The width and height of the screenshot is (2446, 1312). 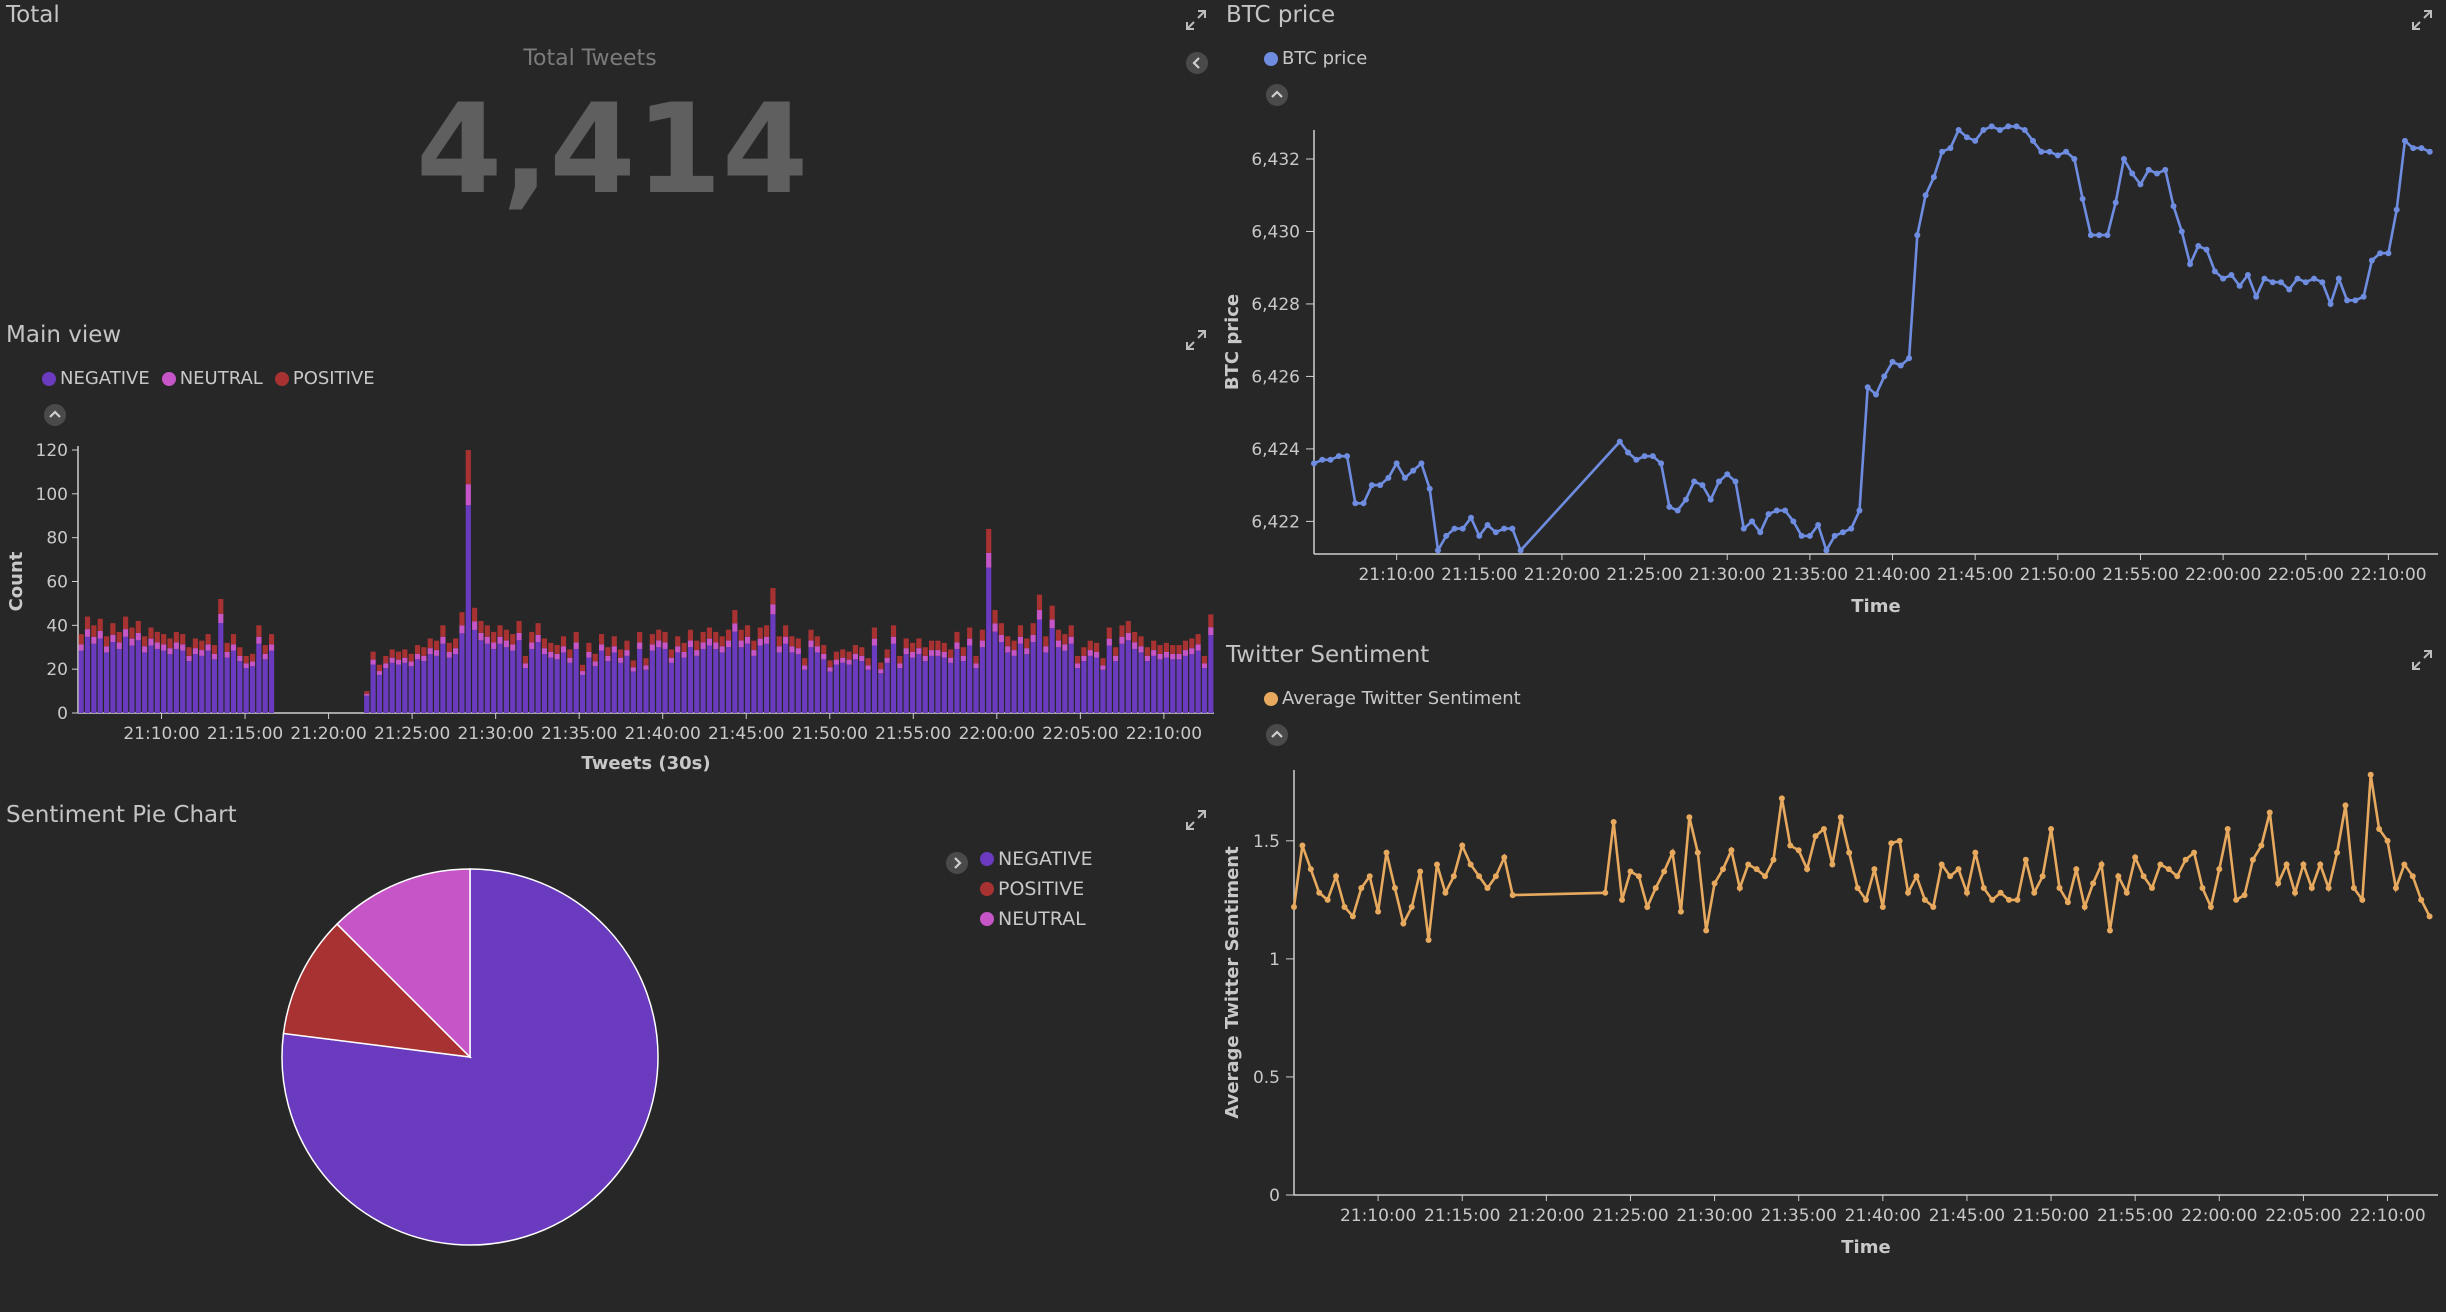 What do you see at coordinates (1197, 63) in the screenshot?
I see `chevron-left-icon` at bounding box center [1197, 63].